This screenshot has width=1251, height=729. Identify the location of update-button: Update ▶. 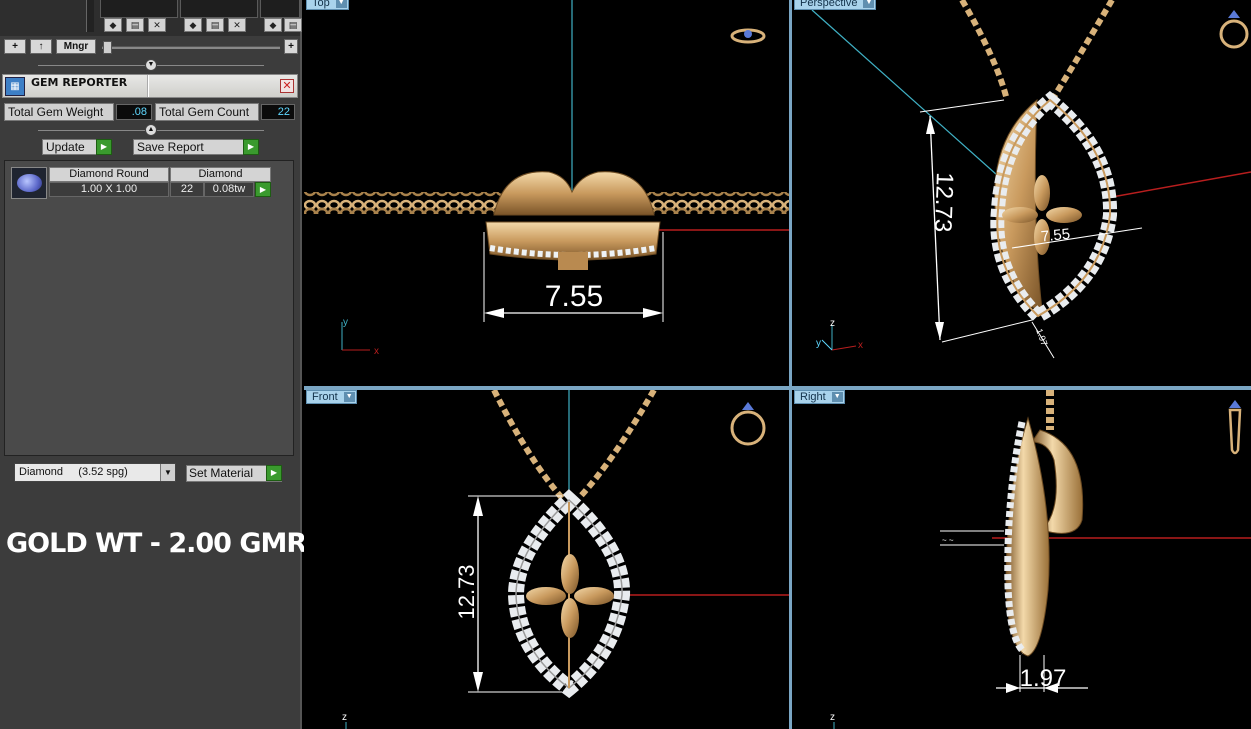
(77, 147).